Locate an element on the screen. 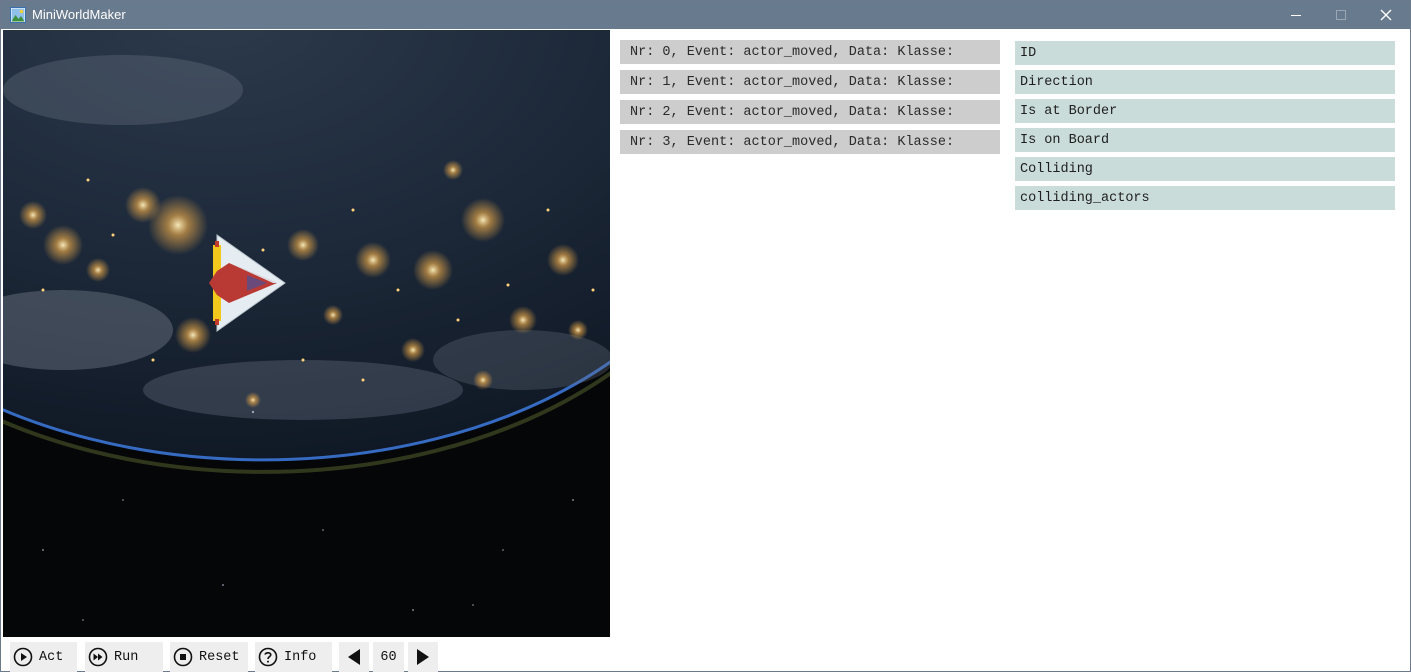 The height and width of the screenshot is (672, 1411). stop-circle-icon is located at coordinates (183, 657).